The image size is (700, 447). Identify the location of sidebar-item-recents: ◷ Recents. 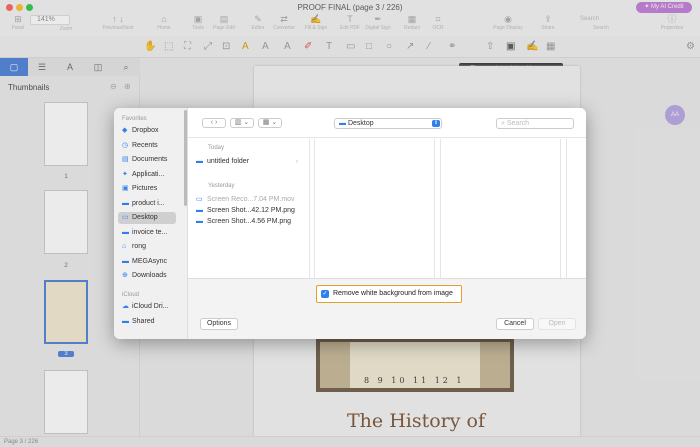
(147, 146).